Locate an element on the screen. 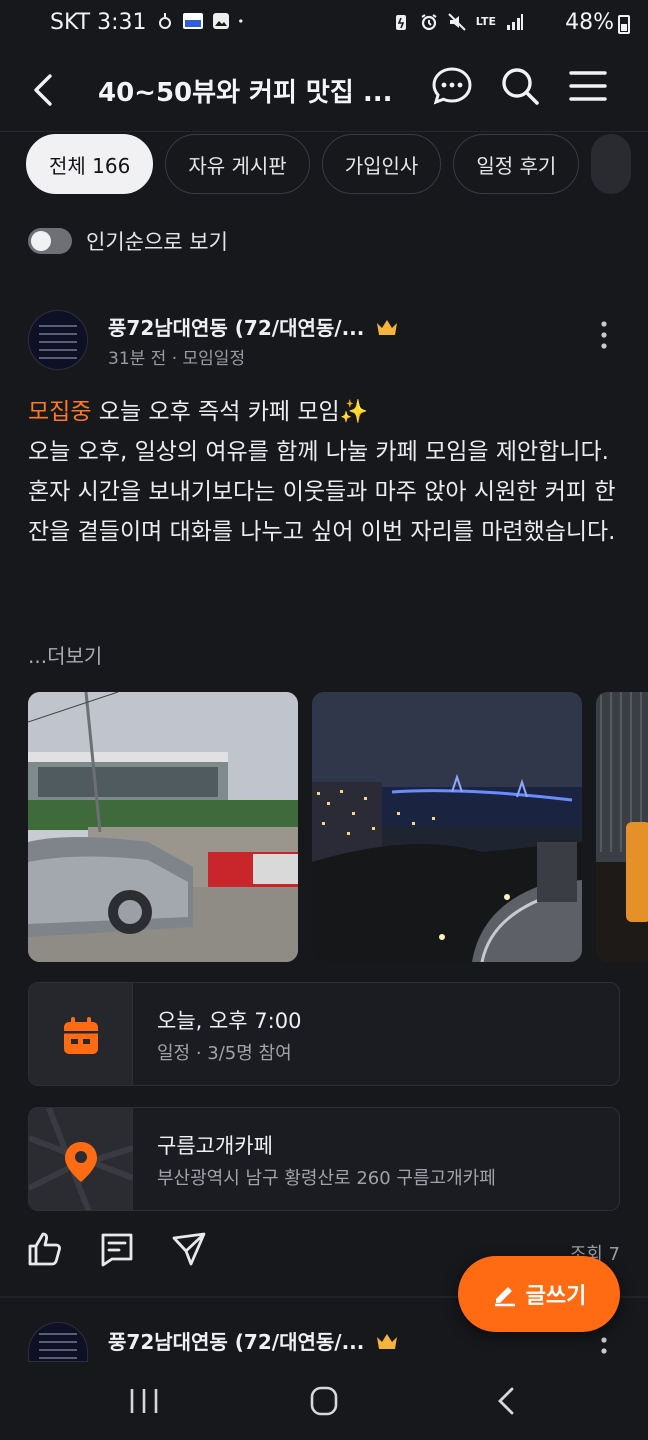 The height and width of the screenshot is (1440, 648). schedule-icon-box is located at coordinates (81, 1034).